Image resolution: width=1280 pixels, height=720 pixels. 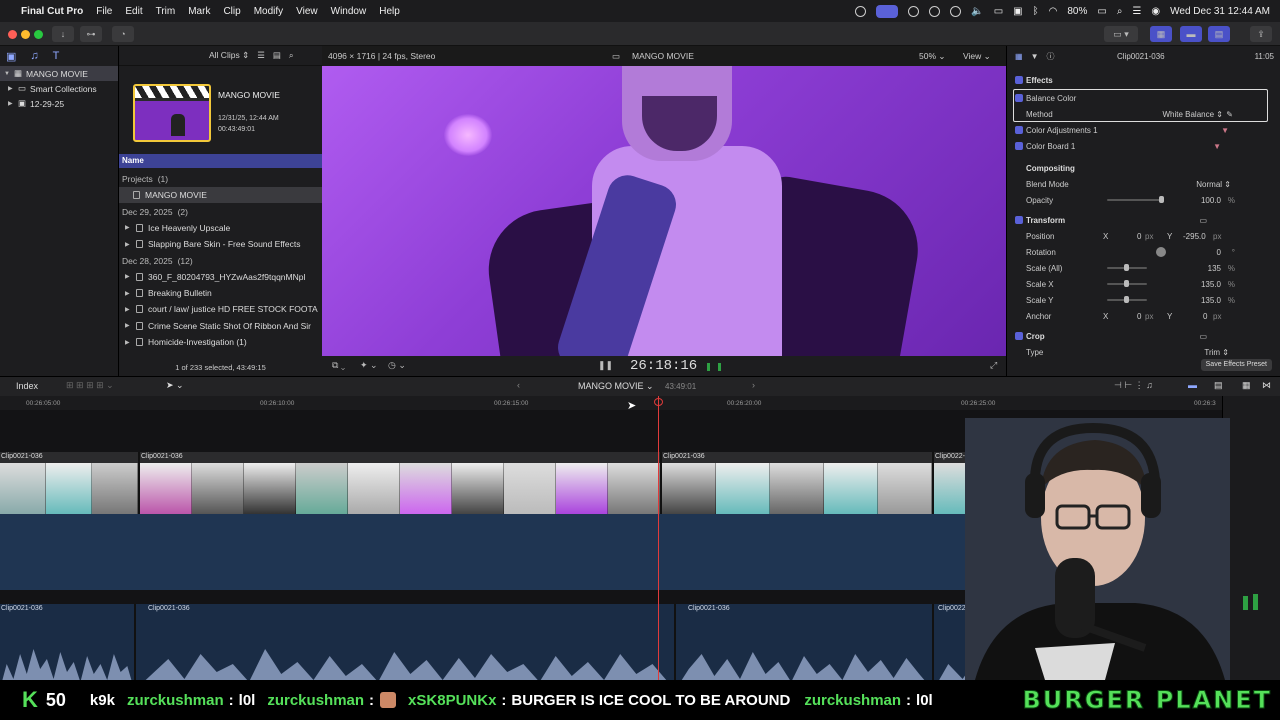 What do you see at coordinates (220, 228) in the screenshot?
I see `list-item: ▶ Ice Heavenly Upscale` at bounding box center [220, 228].